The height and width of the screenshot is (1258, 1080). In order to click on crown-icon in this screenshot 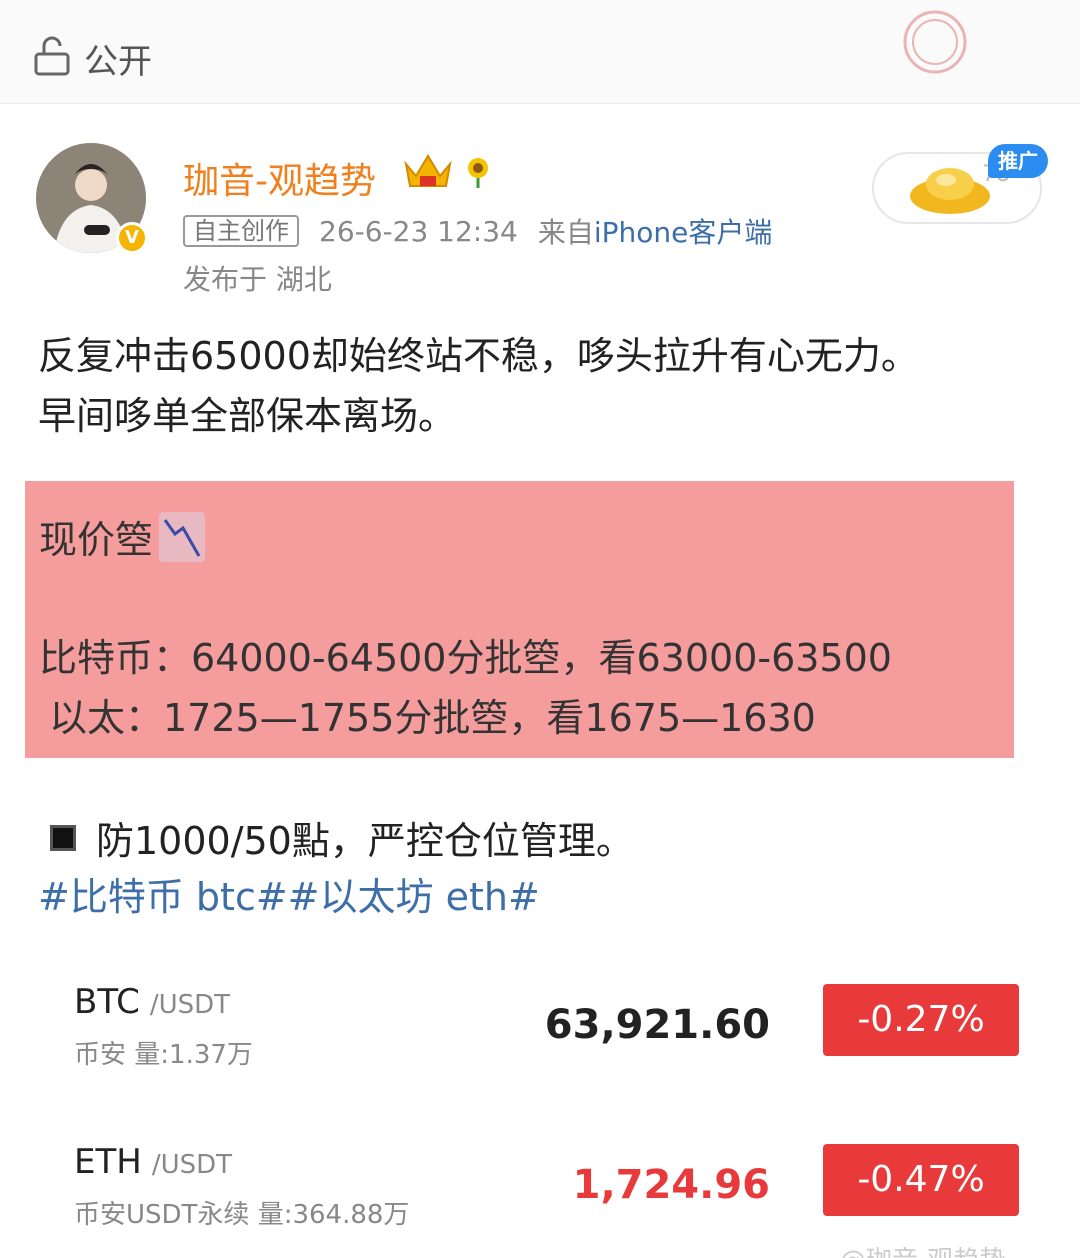, I will do `click(428, 171)`.